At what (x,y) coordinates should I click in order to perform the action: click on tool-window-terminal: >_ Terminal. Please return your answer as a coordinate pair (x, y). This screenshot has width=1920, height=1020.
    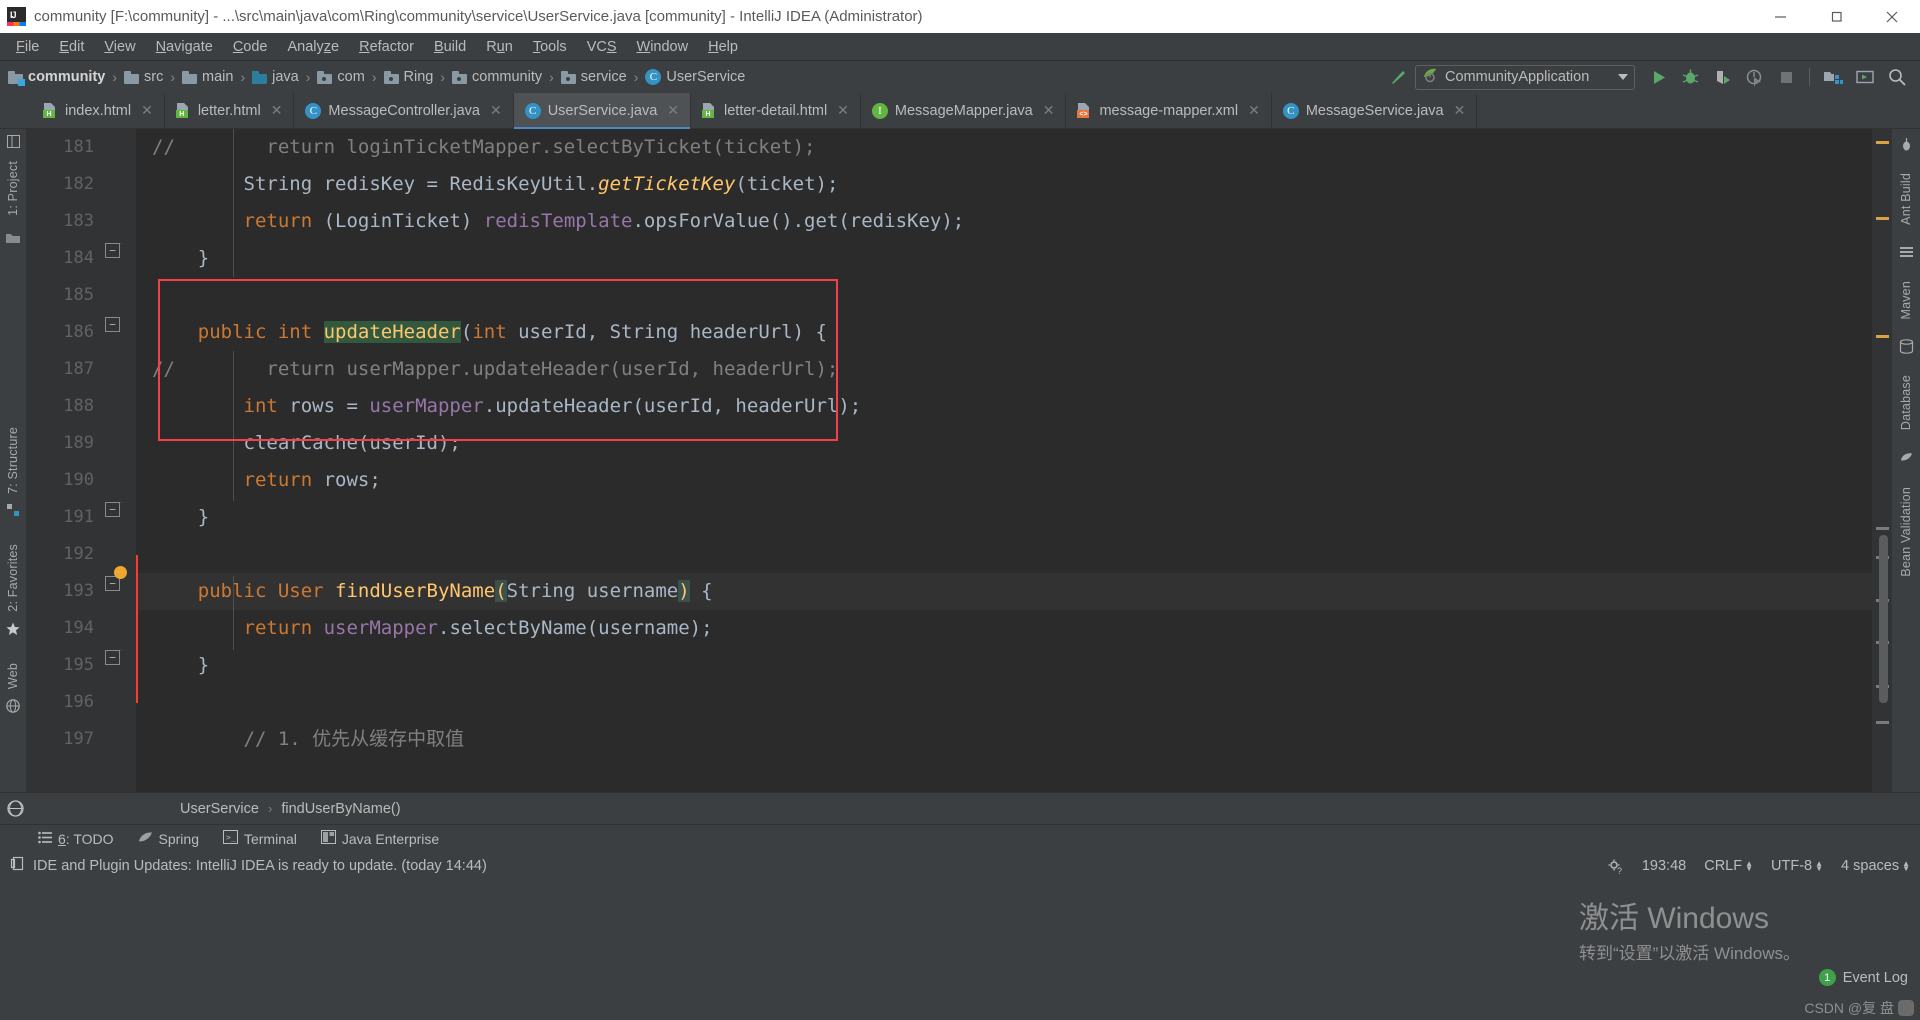
    Looking at the image, I should click on (259, 838).